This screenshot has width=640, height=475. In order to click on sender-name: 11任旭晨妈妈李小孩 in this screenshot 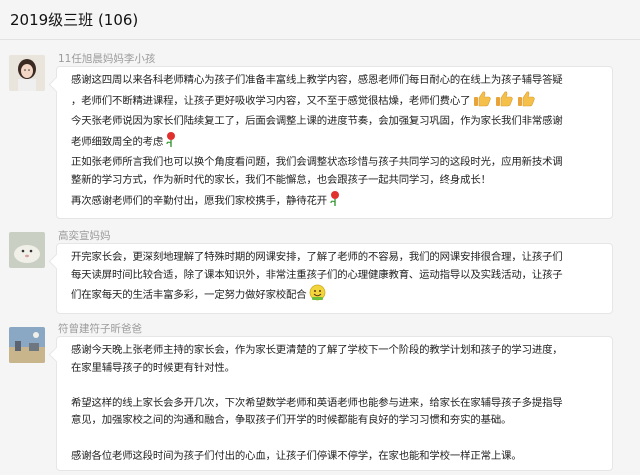, I will do `click(107, 59)`.